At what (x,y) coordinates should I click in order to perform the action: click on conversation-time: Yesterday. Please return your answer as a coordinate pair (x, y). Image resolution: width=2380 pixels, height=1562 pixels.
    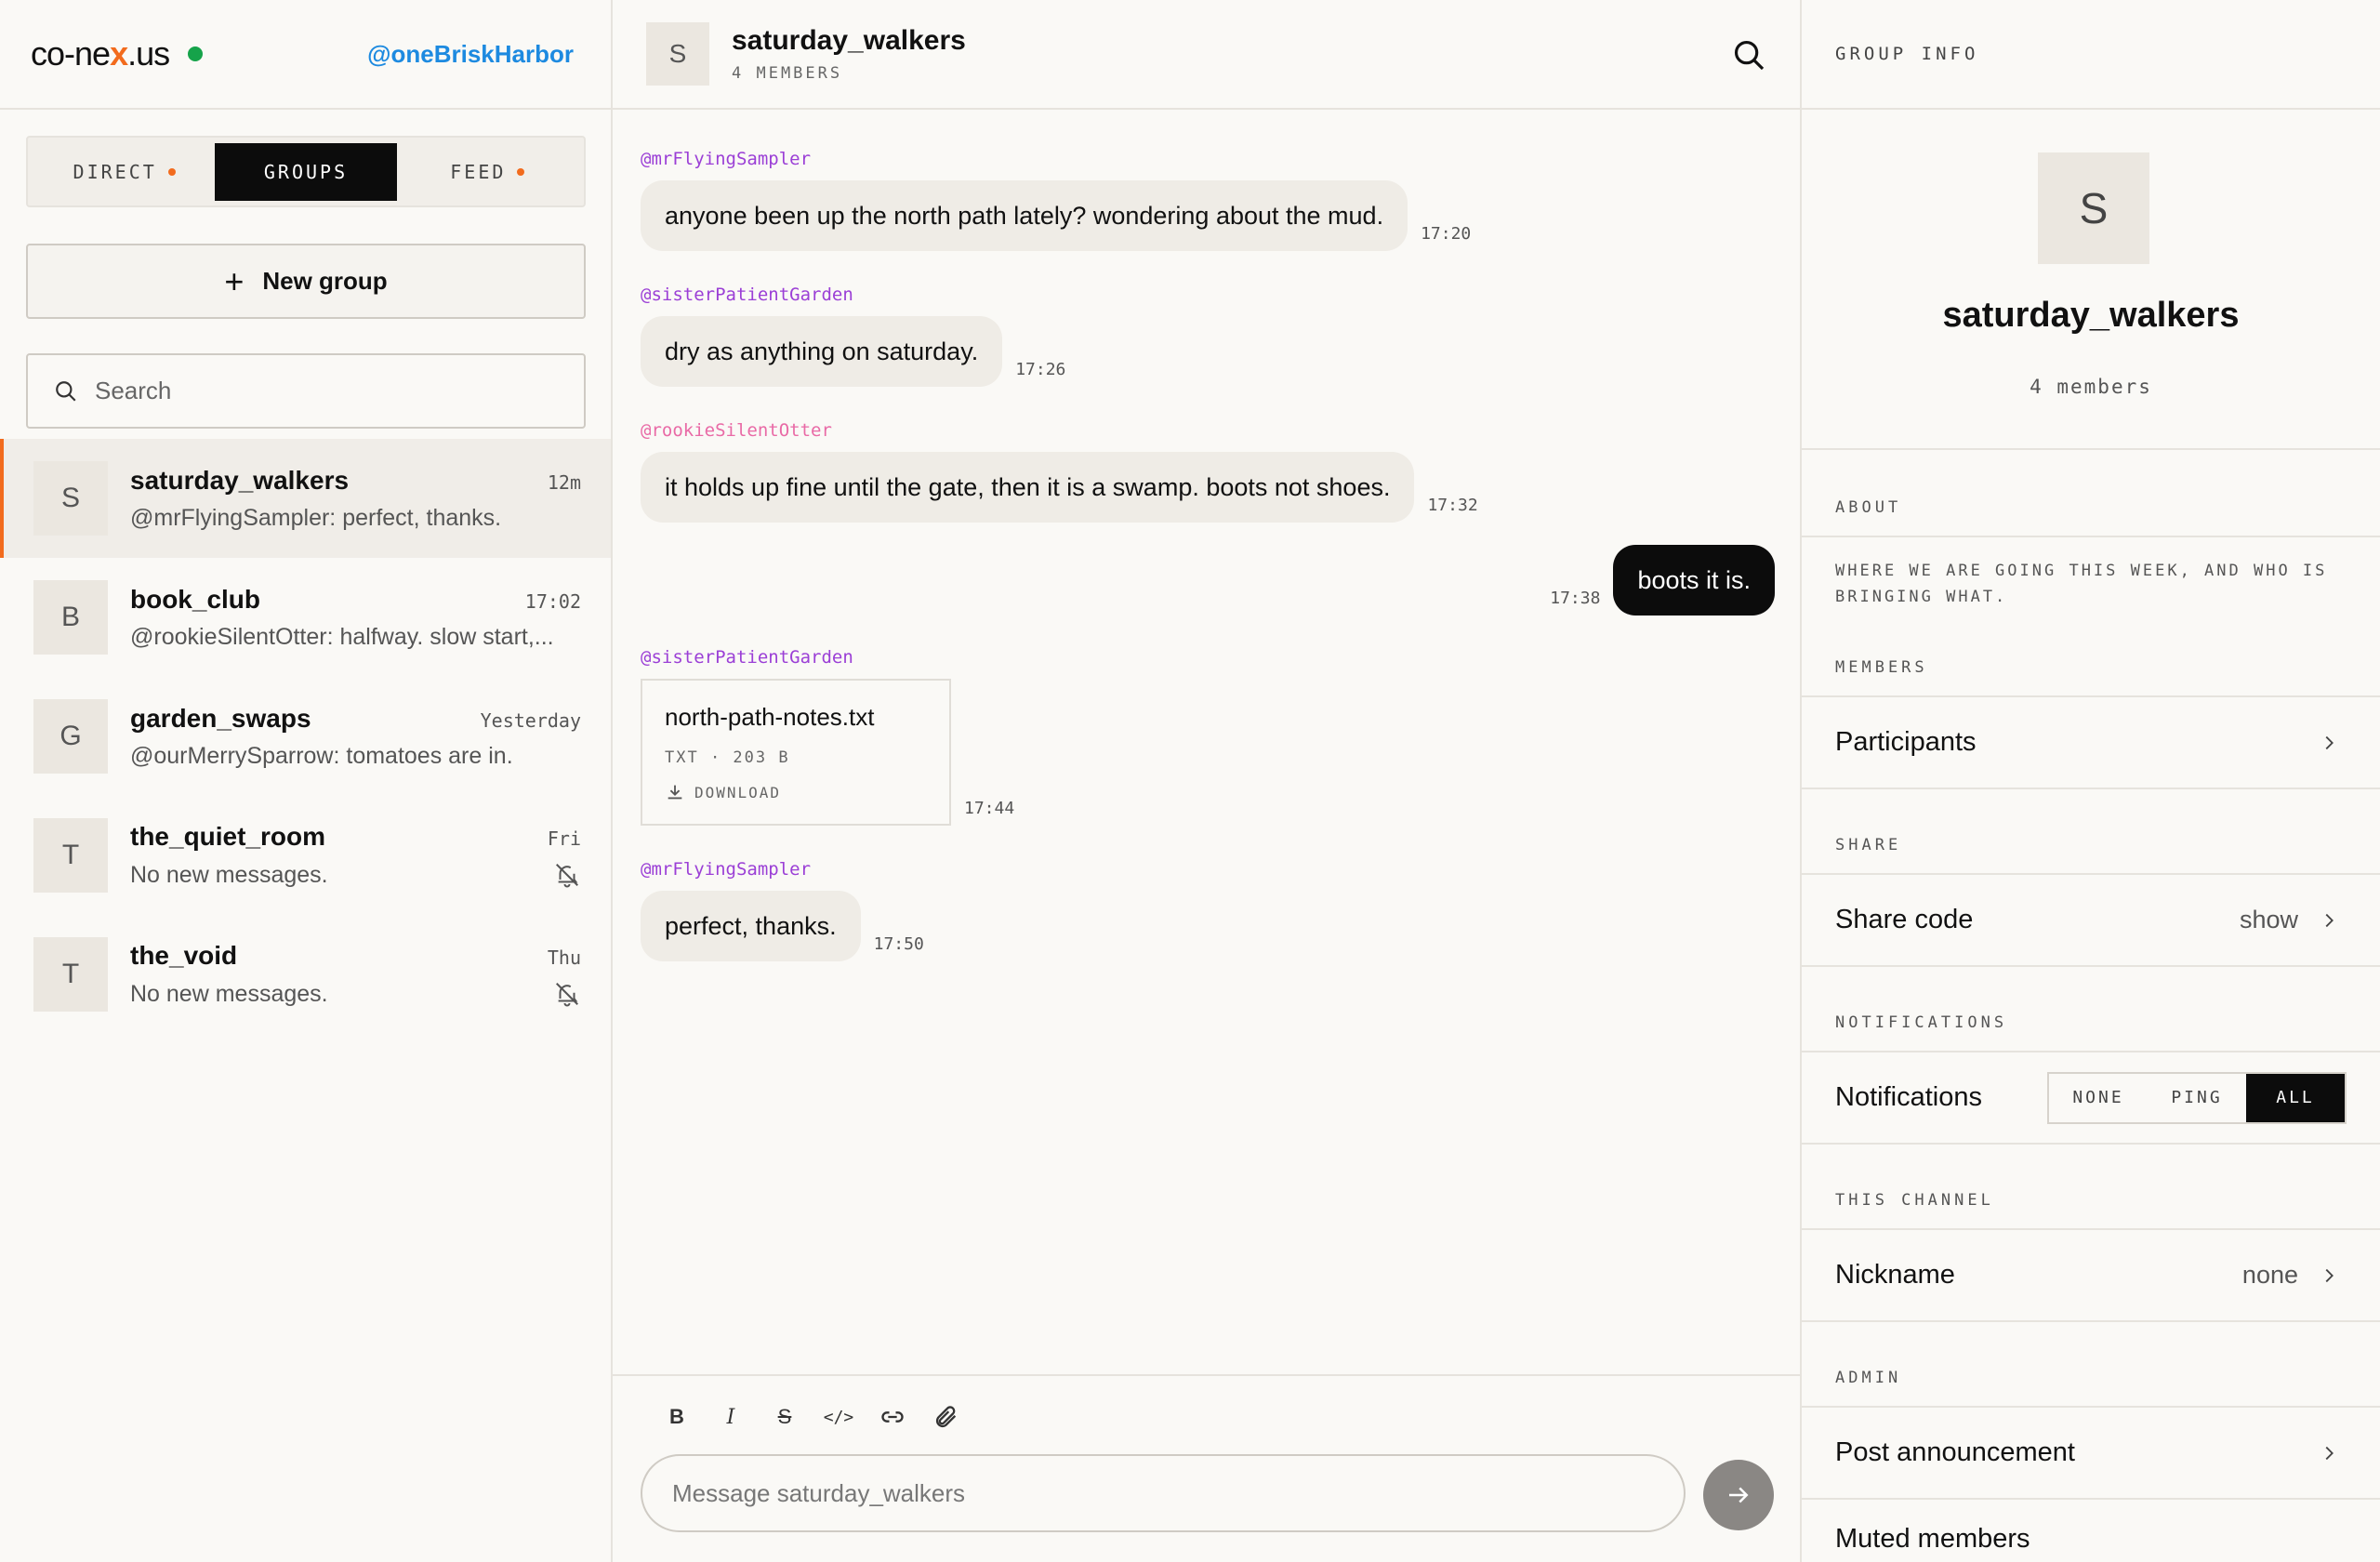
    Looking at the image, I should click on (530, 720).